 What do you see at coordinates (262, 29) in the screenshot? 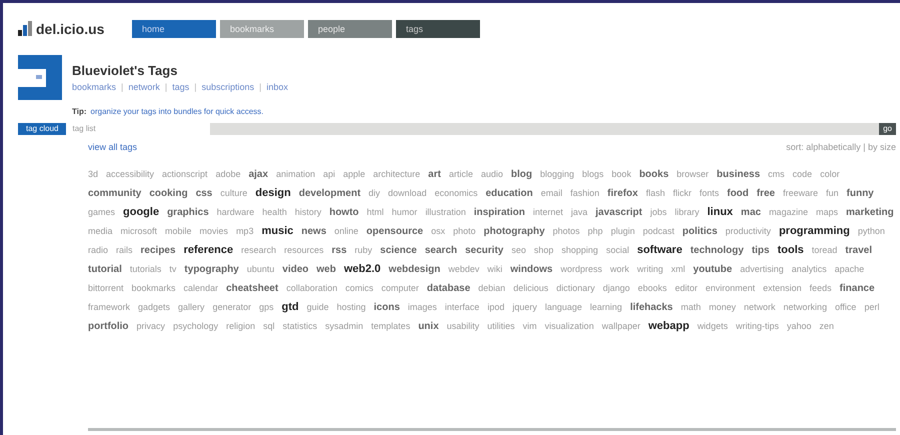
I see `nav-tab: bookmarks` at bounding box center [262, 29].